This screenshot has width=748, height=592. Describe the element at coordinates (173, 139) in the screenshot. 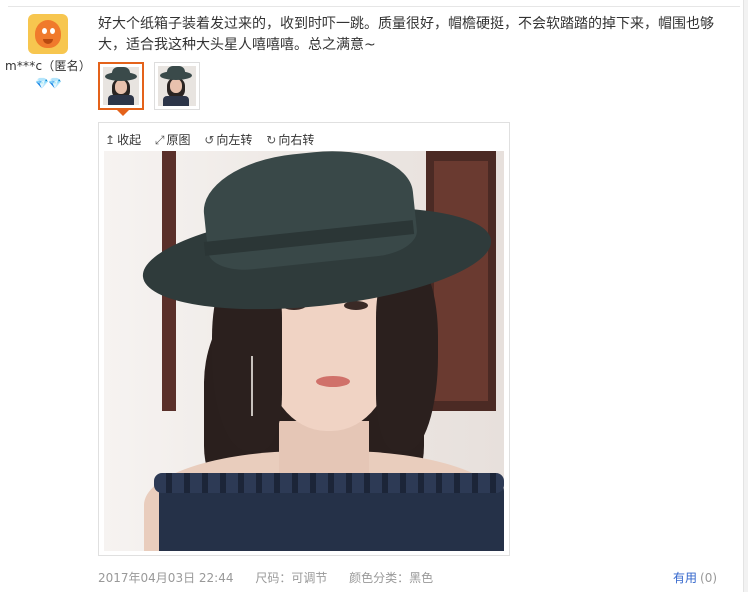

I see `original-image-button: ⤢ 原图` at that location.